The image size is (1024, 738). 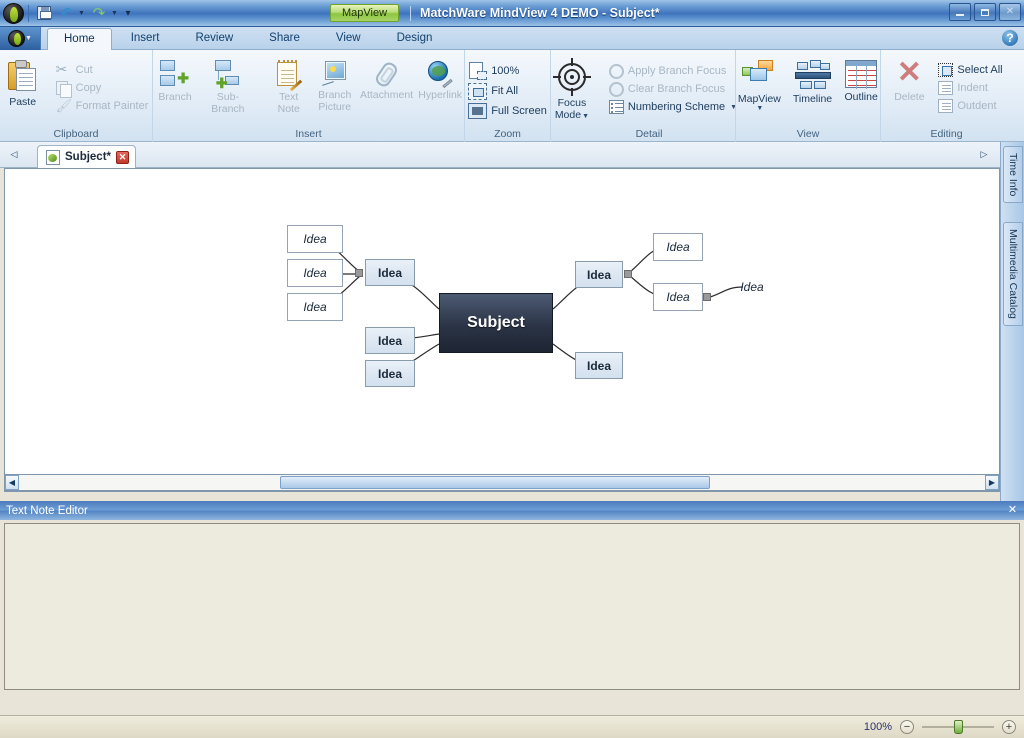 I want to click on redo-button: ↷, so click(x=99, y=13).